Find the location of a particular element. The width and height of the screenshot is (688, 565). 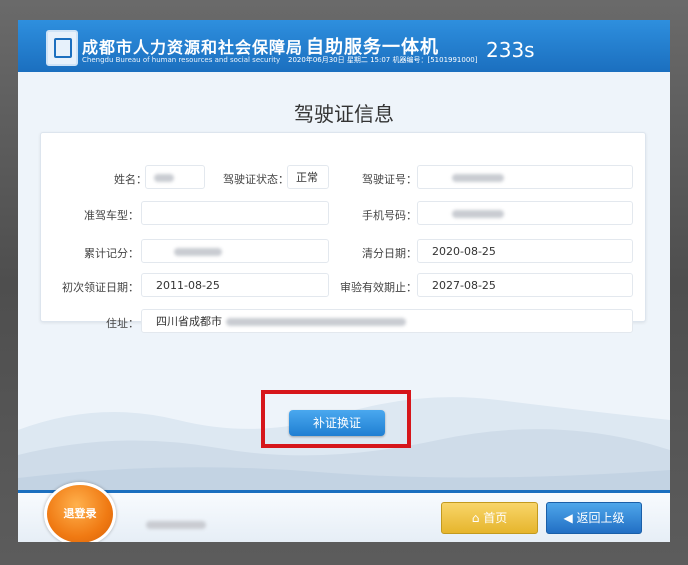

license-no-label: 驾驶证号： is located at coordinates (389, 179).